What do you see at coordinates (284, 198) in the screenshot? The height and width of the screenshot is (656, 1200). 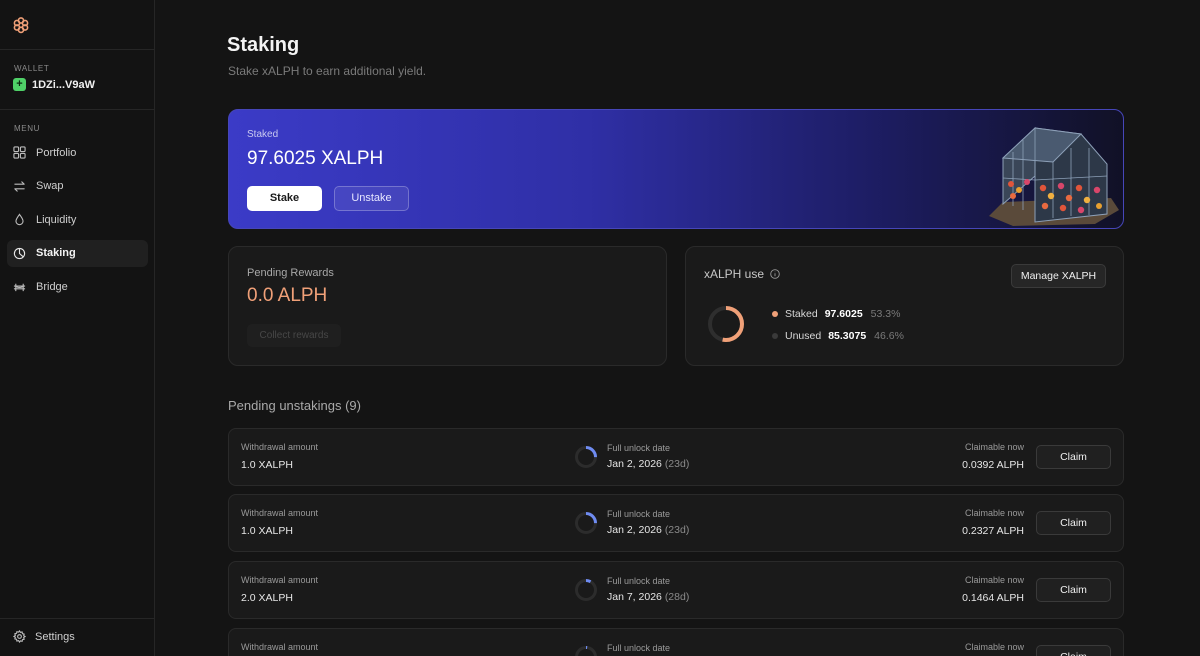 I see `stake-button: Stake` at bounding box center [284, 198].